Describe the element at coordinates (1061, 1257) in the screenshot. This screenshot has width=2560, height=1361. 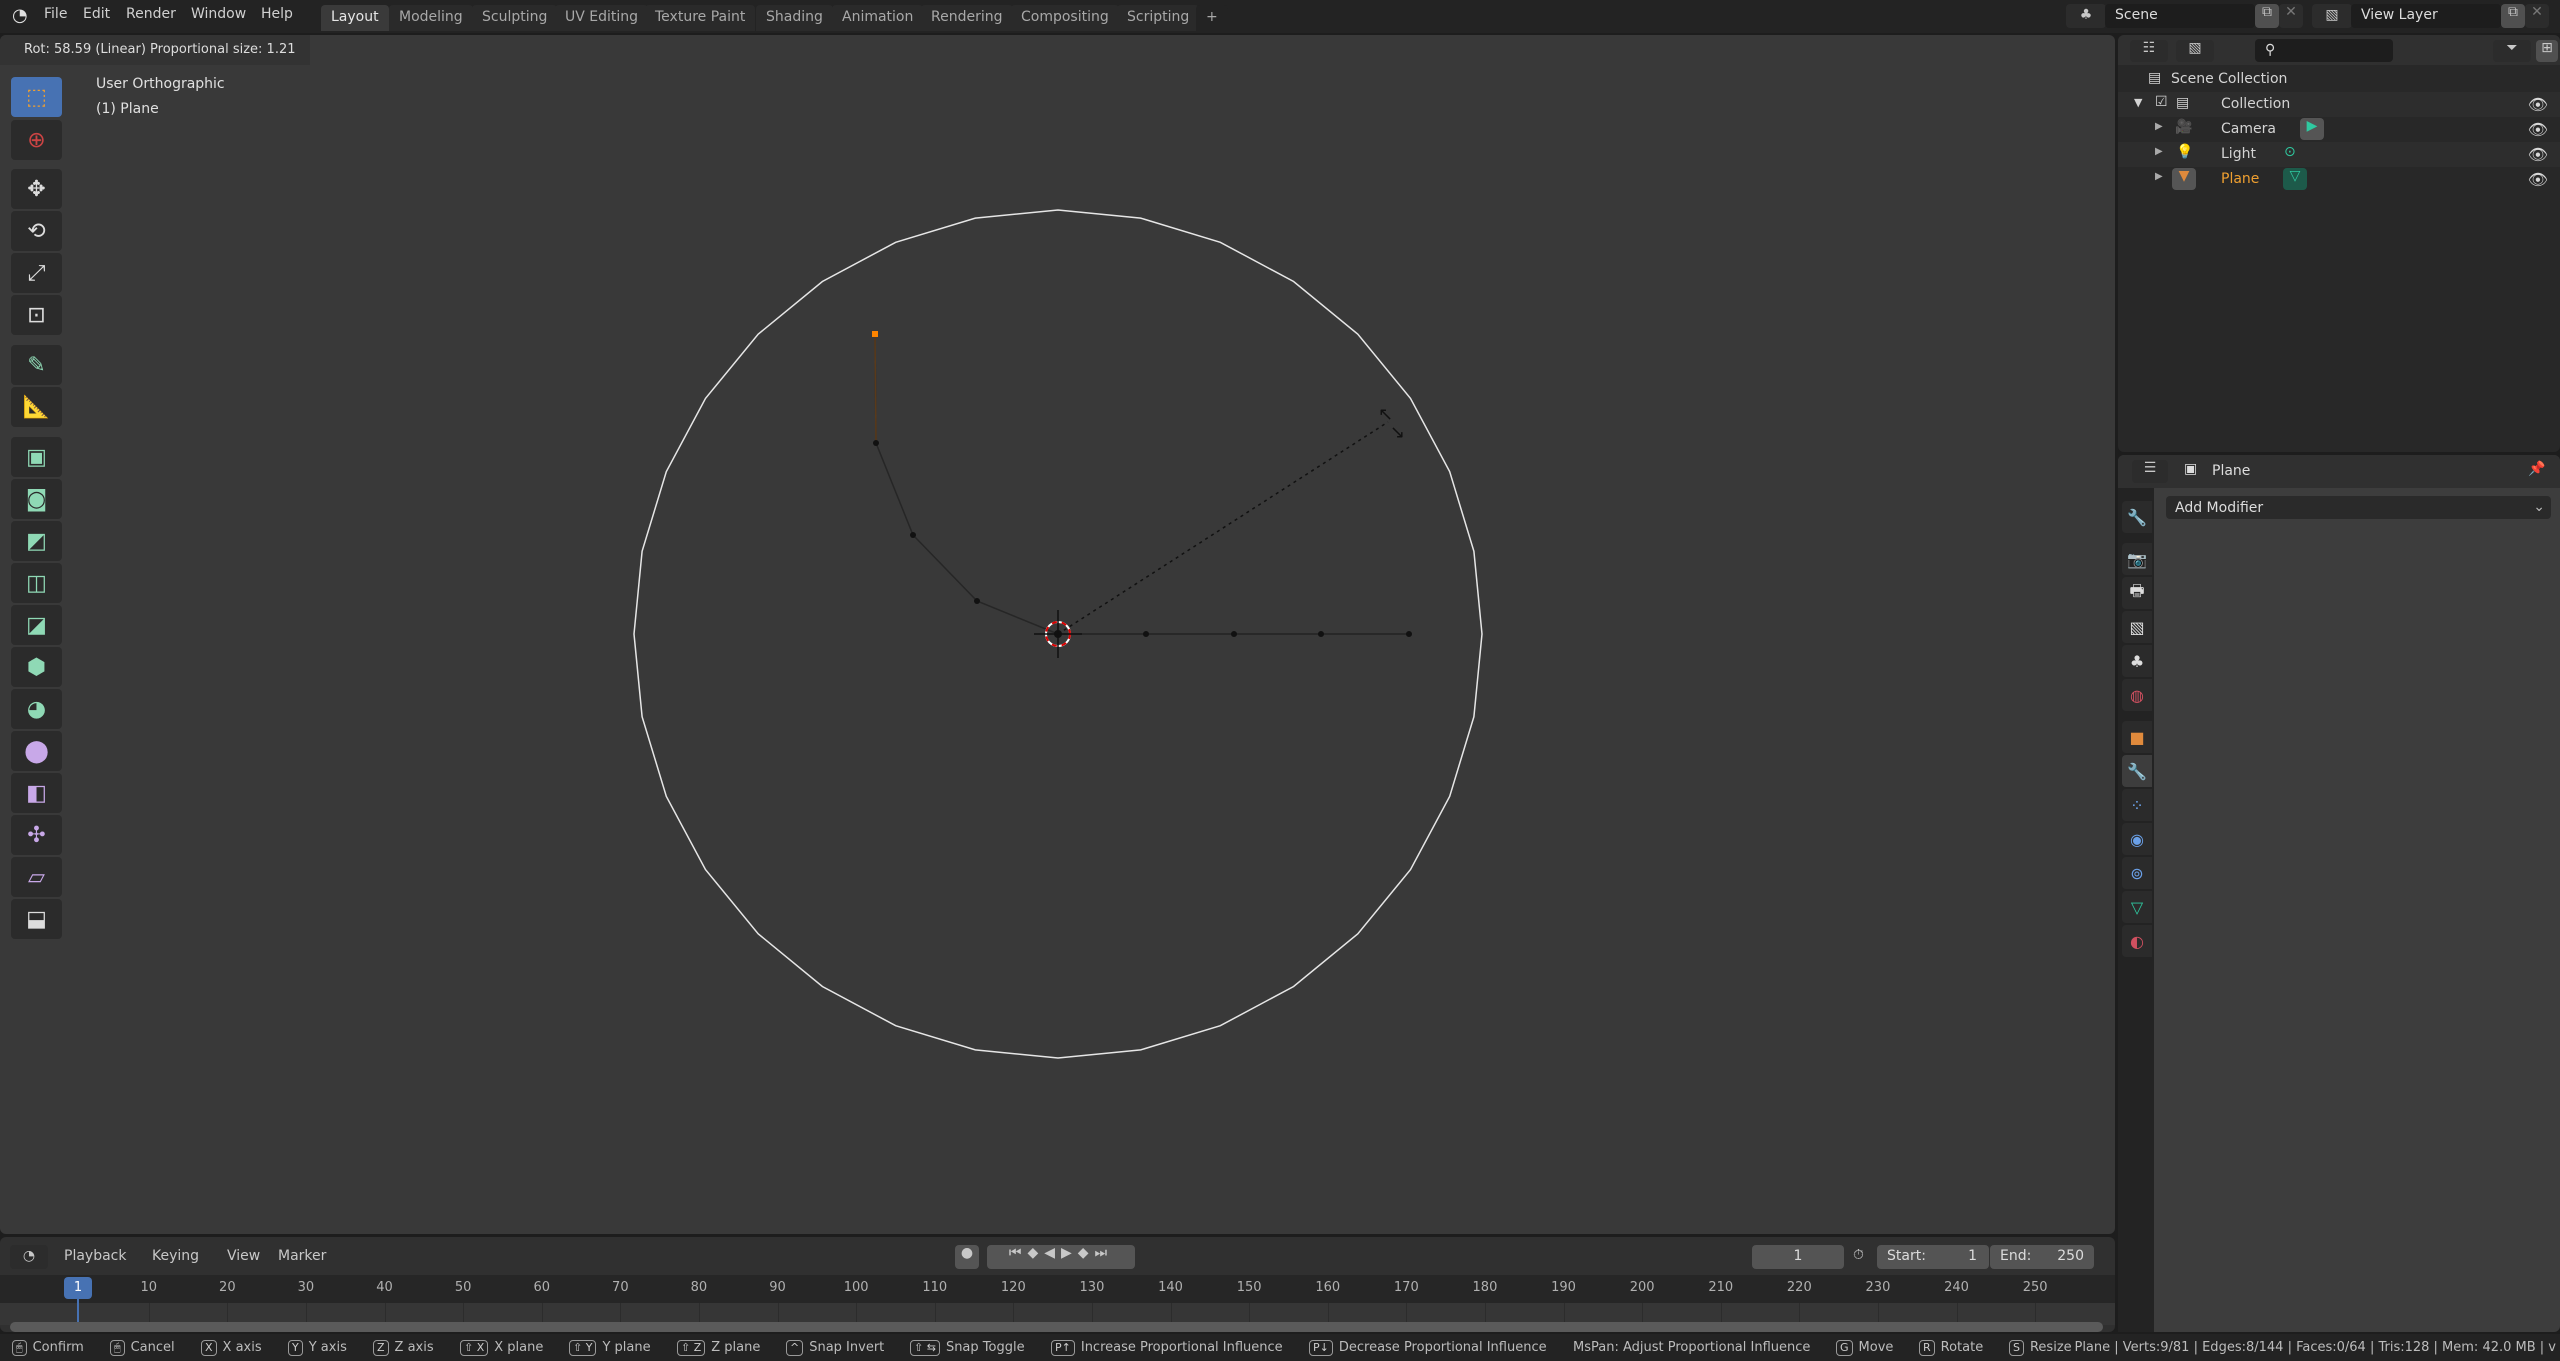
I see `playback-controls: ⏮◆◀▶◆⏭` at that location.